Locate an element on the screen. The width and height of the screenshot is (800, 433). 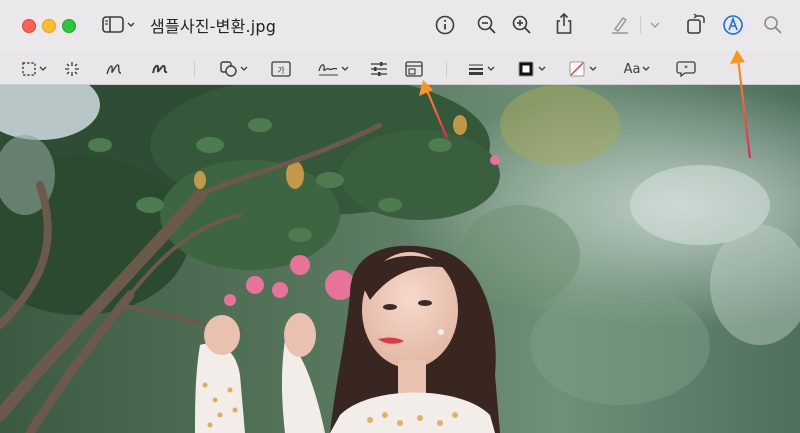
annotation-arrows is located at coordinates (585, 104).